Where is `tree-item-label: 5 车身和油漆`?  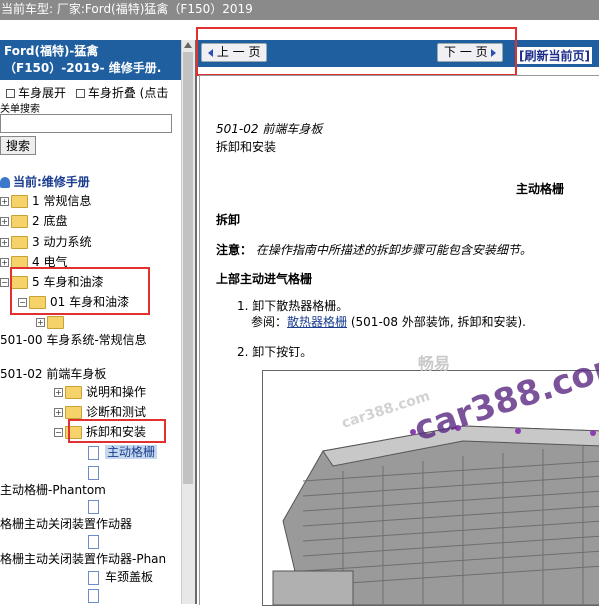
tree-item-label: 5 车身和油漆 is located at coordinates (68, 282).